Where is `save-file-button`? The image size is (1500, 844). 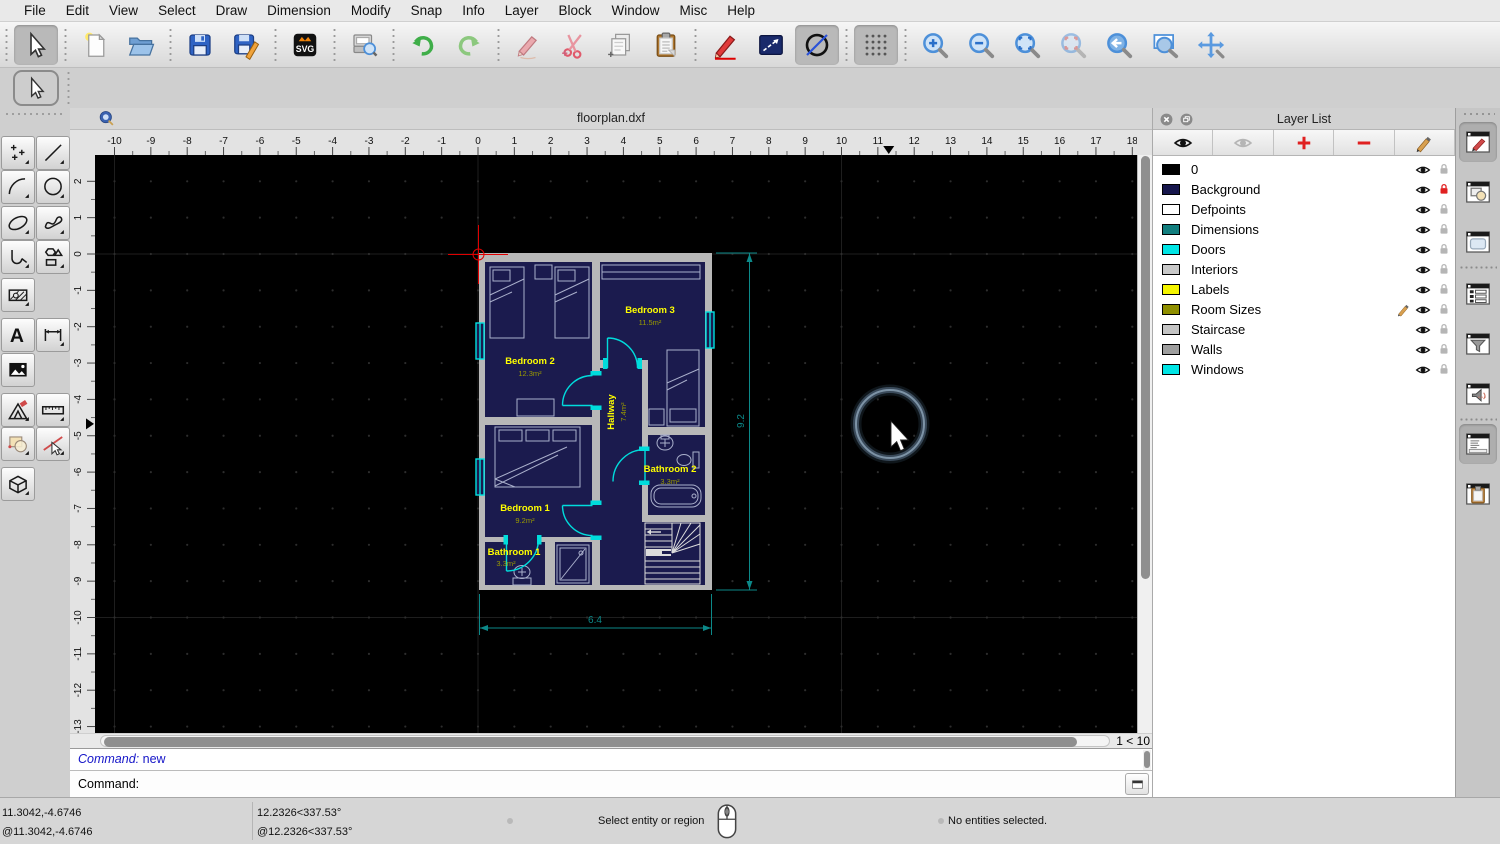 save-file-button is located at coordinates (200, 45).